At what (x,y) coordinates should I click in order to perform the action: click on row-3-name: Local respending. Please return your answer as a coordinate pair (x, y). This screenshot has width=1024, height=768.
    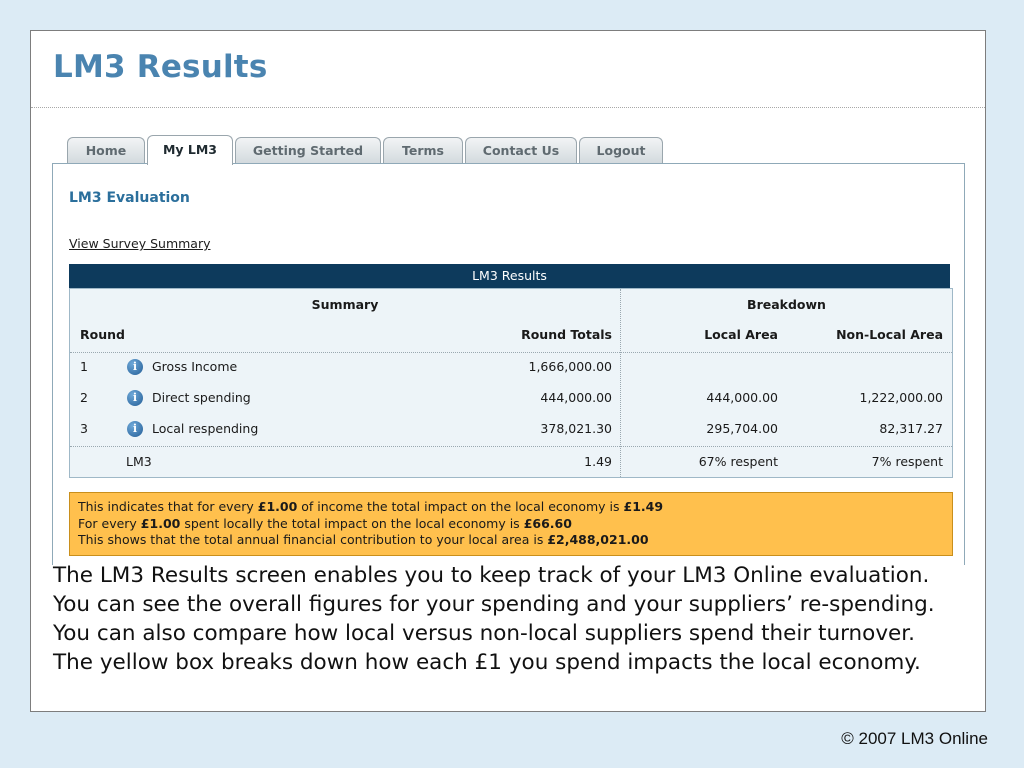
    Looking at the image, I should click on (205, 428).